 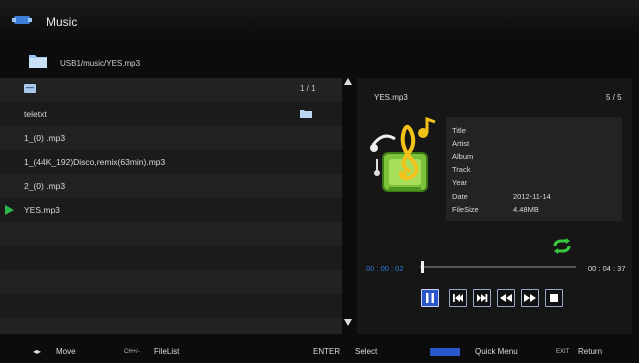 What do you see at coordinates (465, 209) in the screenshot?
I see `meta-label-filesize: FileSize` at bounding box center [465, 209].